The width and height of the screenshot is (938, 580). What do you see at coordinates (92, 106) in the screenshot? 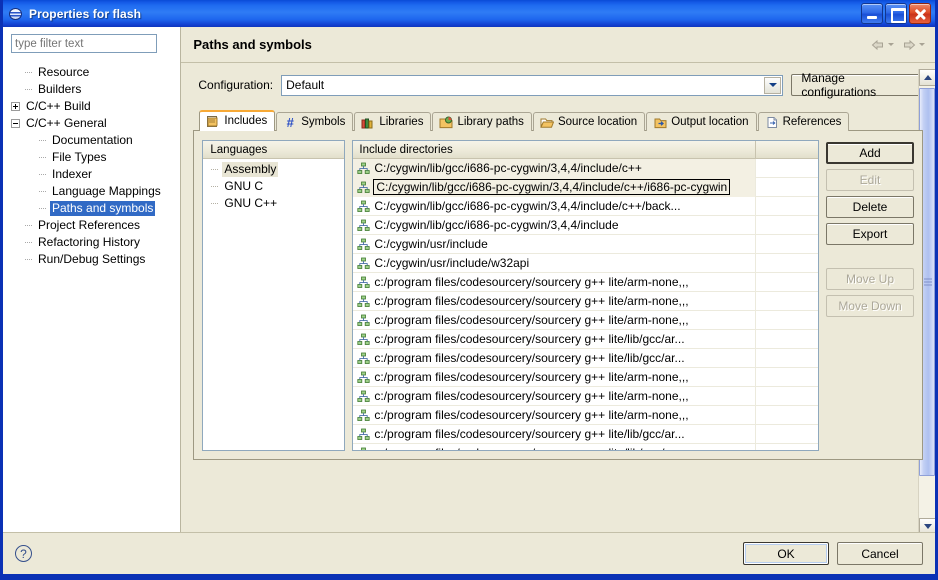
I see `sidebar-item-c-c-build: C/C++ Build` at bounding box center [92, 106].